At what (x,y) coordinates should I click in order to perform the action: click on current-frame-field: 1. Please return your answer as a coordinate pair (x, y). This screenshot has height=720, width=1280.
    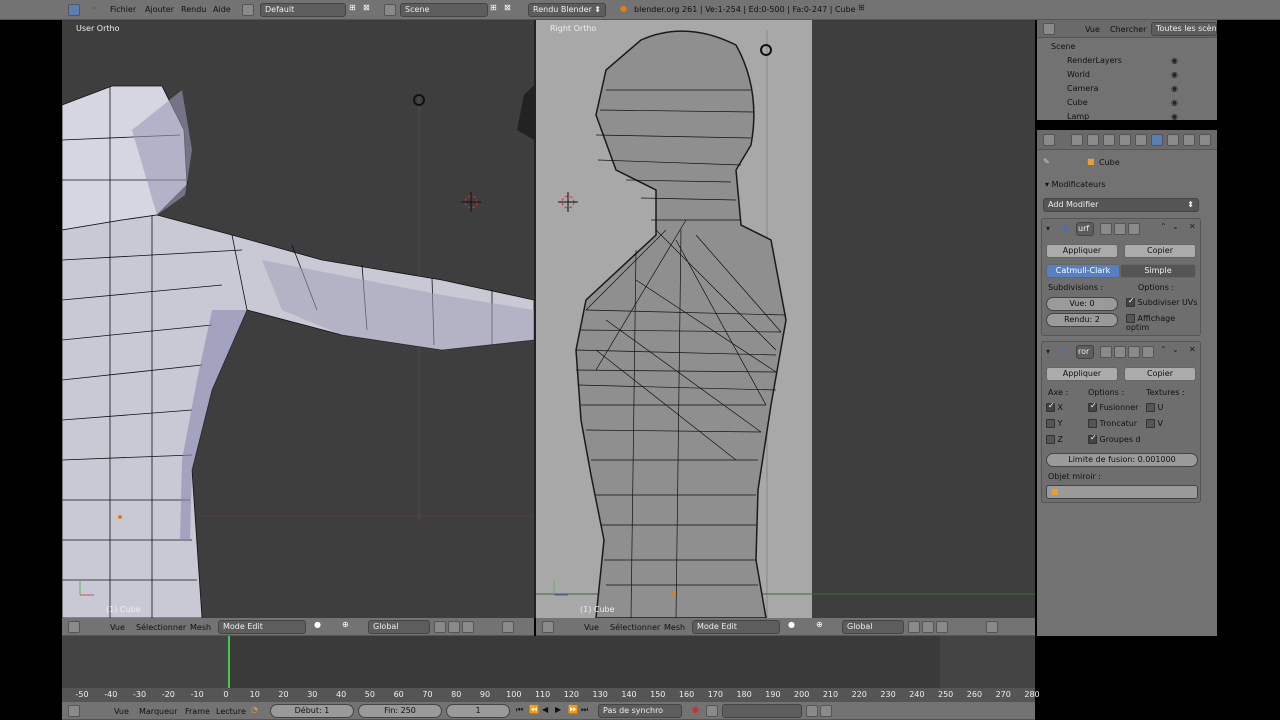
    Looking at the image, I should click on (478, 711).